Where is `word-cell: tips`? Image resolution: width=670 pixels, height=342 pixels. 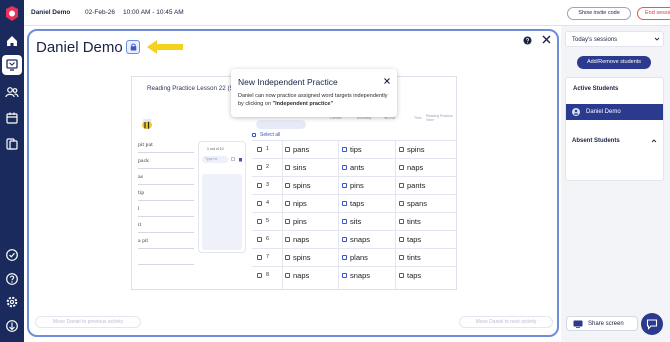
word-cell: tips is located at coordinates (356, 149).